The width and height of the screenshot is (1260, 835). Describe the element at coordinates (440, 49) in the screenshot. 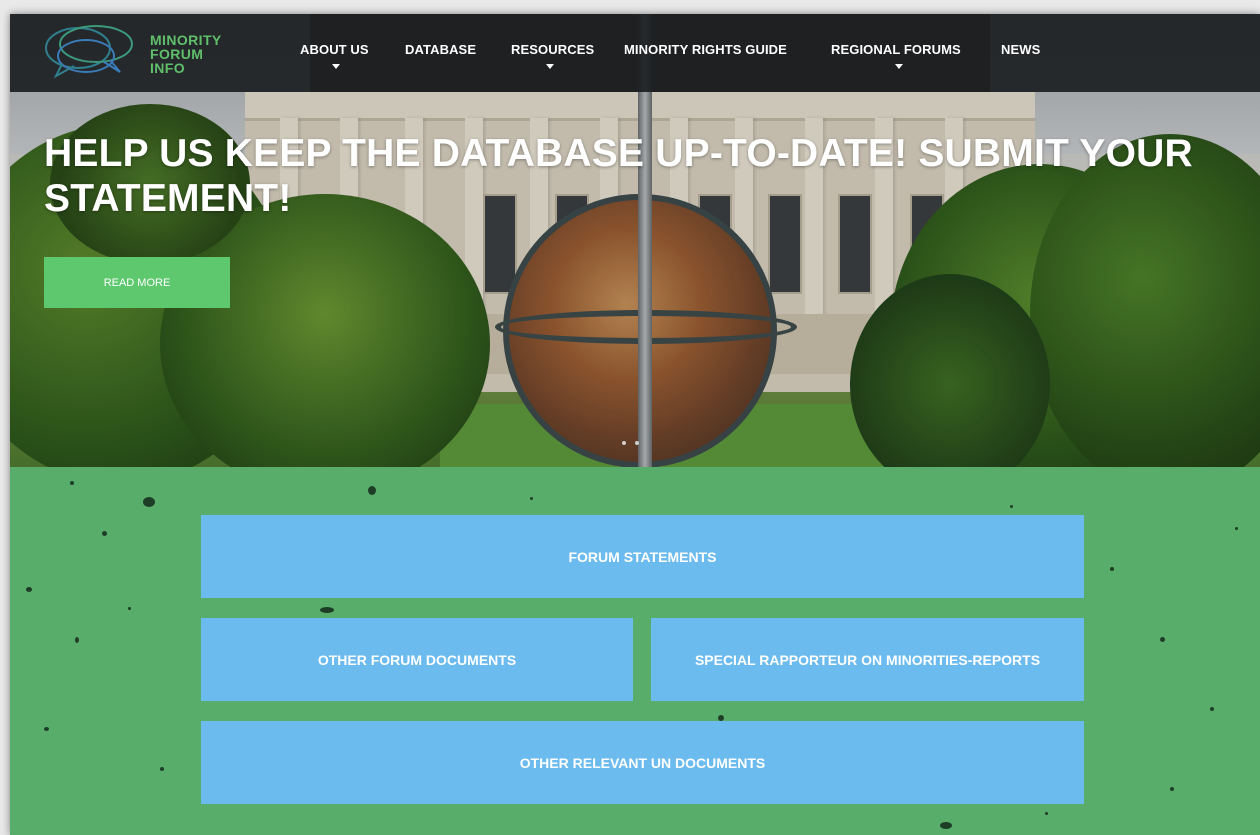

I see `nav-database: DATABASE` at that location.